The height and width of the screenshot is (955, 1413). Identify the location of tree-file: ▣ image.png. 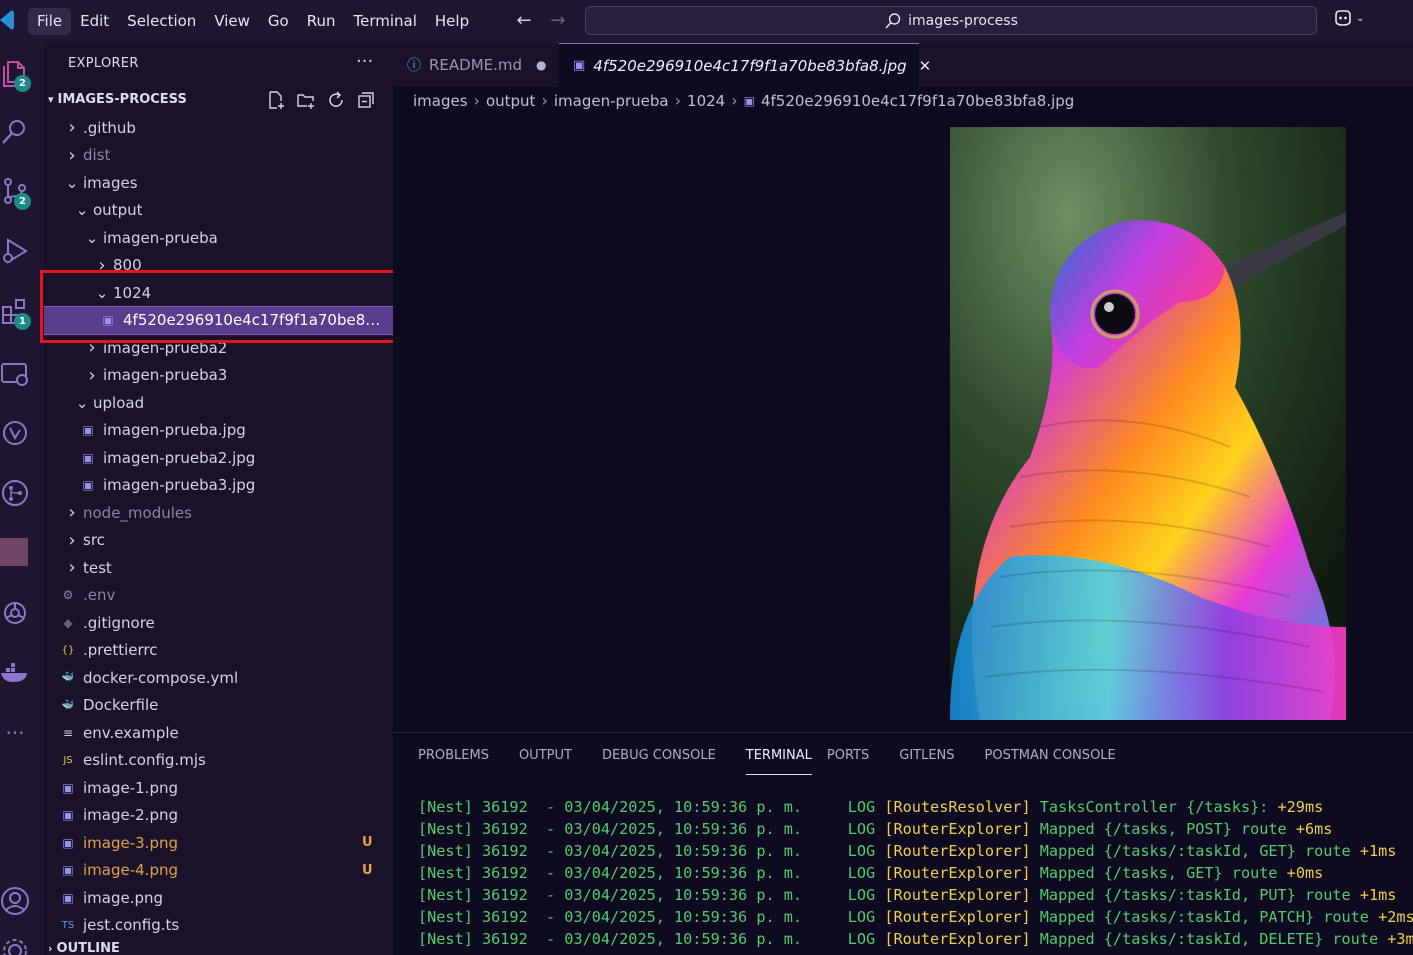
(218, 898).